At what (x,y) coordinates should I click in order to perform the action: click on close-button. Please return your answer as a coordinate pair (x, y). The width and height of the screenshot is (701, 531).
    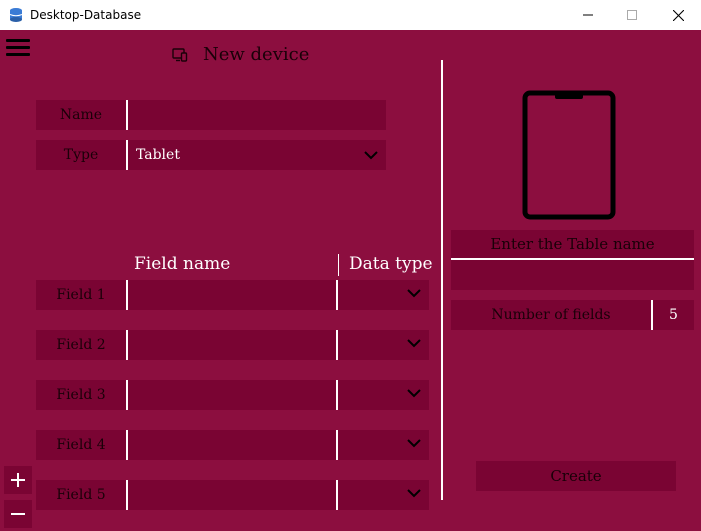
    Looking at the image, I should click on (678, 15).